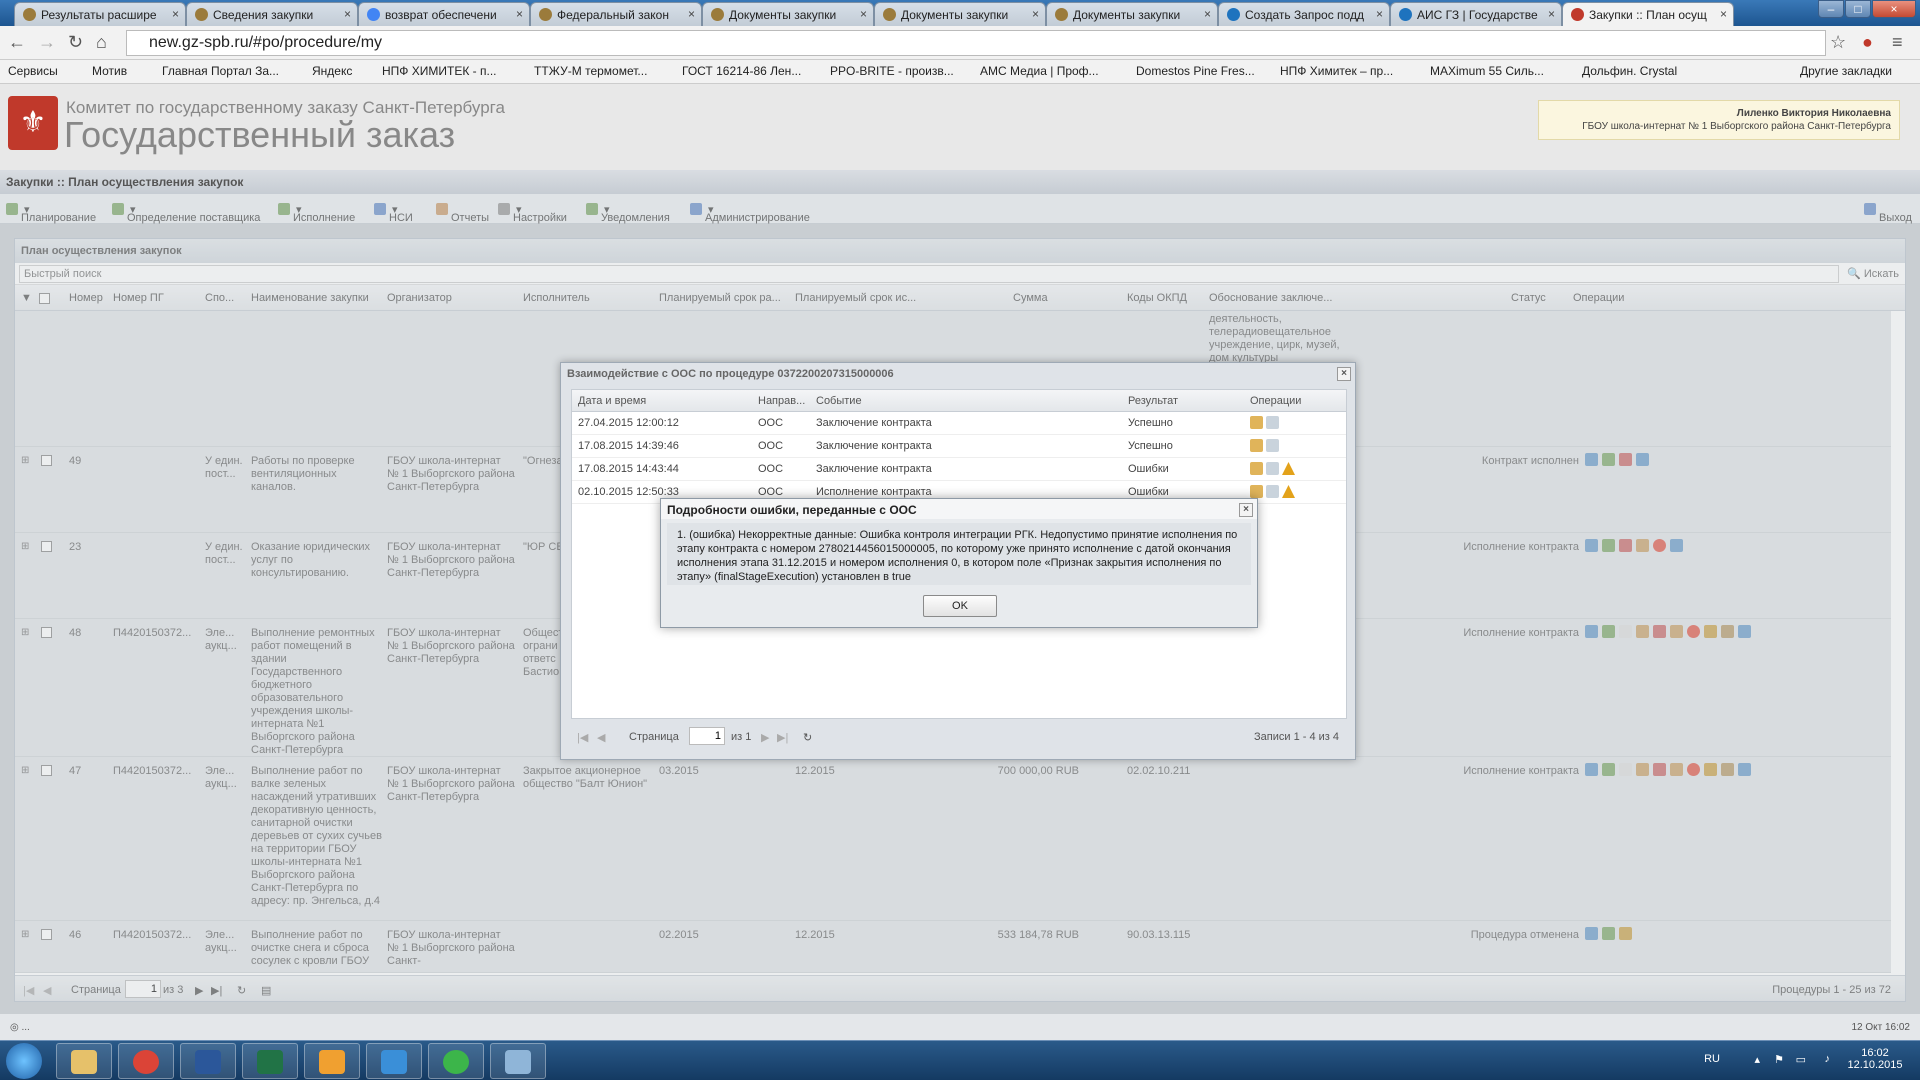  Describe the element at coordinates (1304, 14) in the screenshot. I see `browser-tab: Создать Запрос подд ×` at that location.